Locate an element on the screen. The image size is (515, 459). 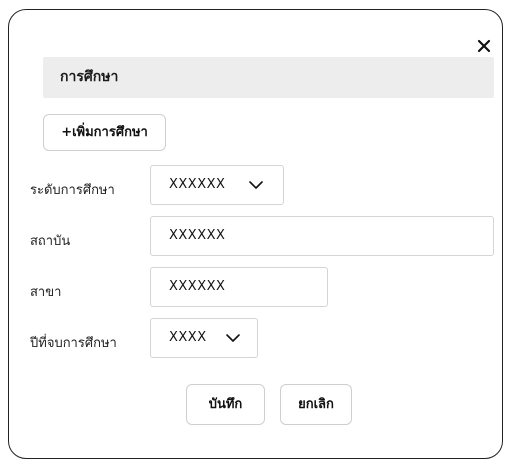
major-label: สาขา is located at coordinates (46, 292).